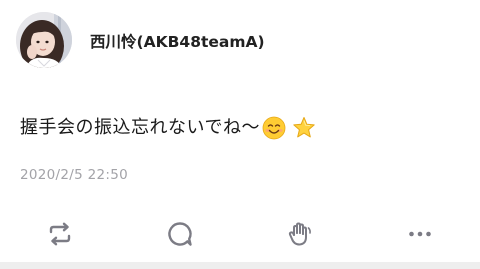 The width and height of the screenshot is (480, 269). Describe the element at coordinates (240, 265) in the screenshot. I see `divider` at that location.